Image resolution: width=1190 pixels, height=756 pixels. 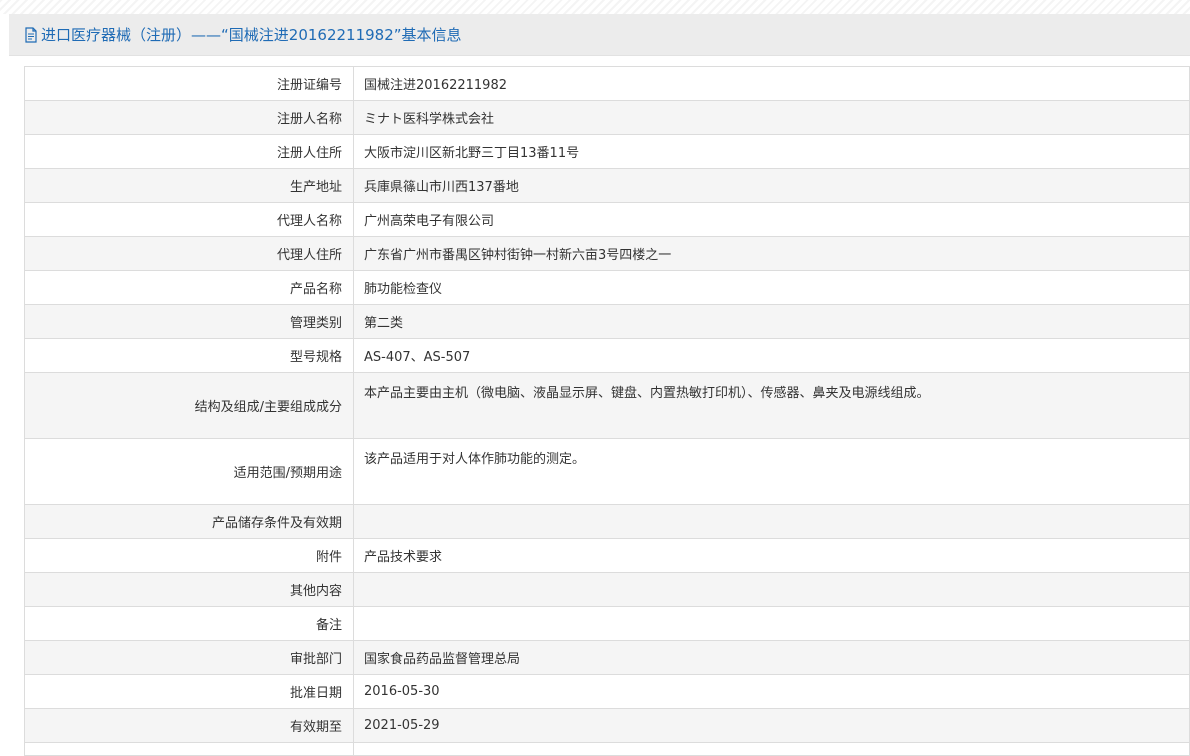 What do you see at coordinates (771, 321) in the screenshot?
I see `row-value: 第二类` at bounding box center [771, 321].